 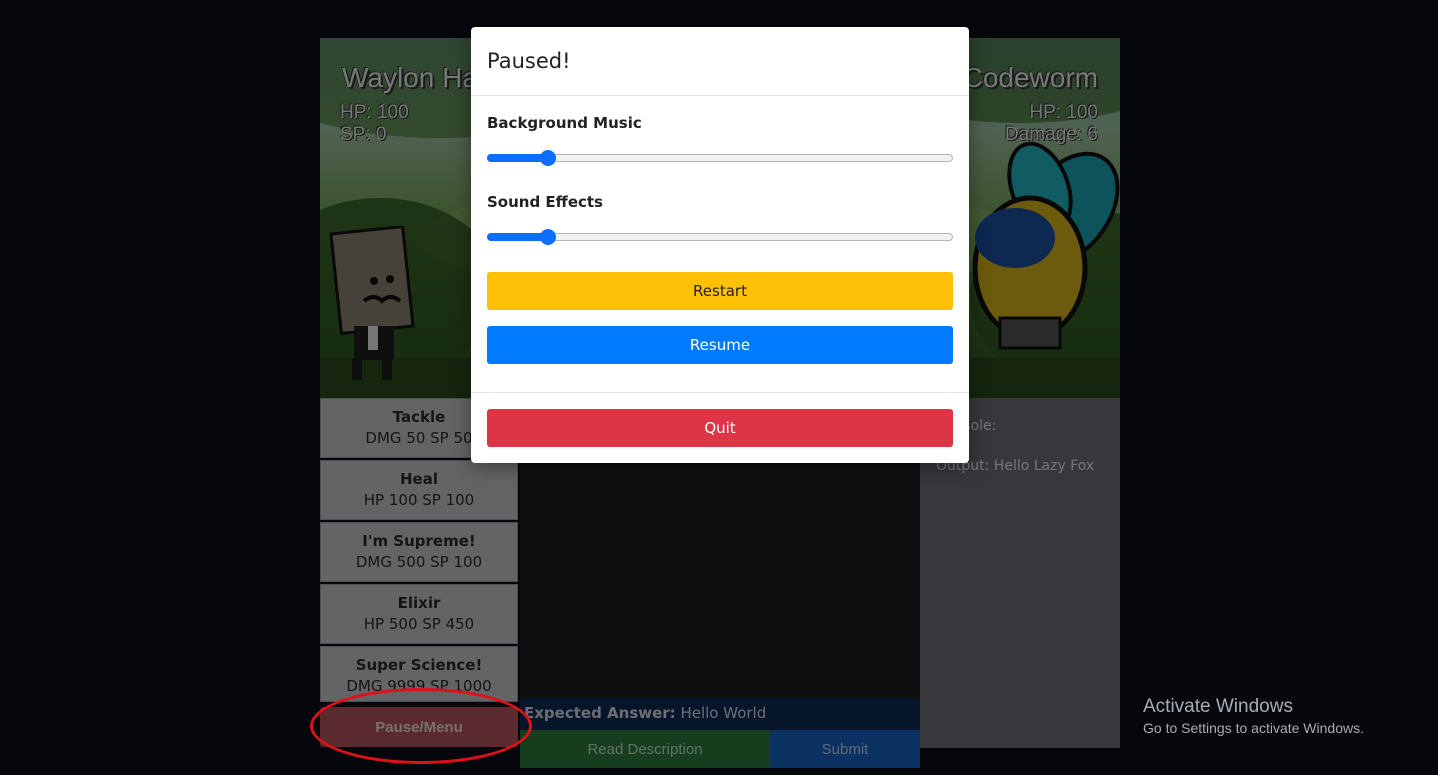 I want to click on modal-footer: Quit, so click(x=720, y=427).